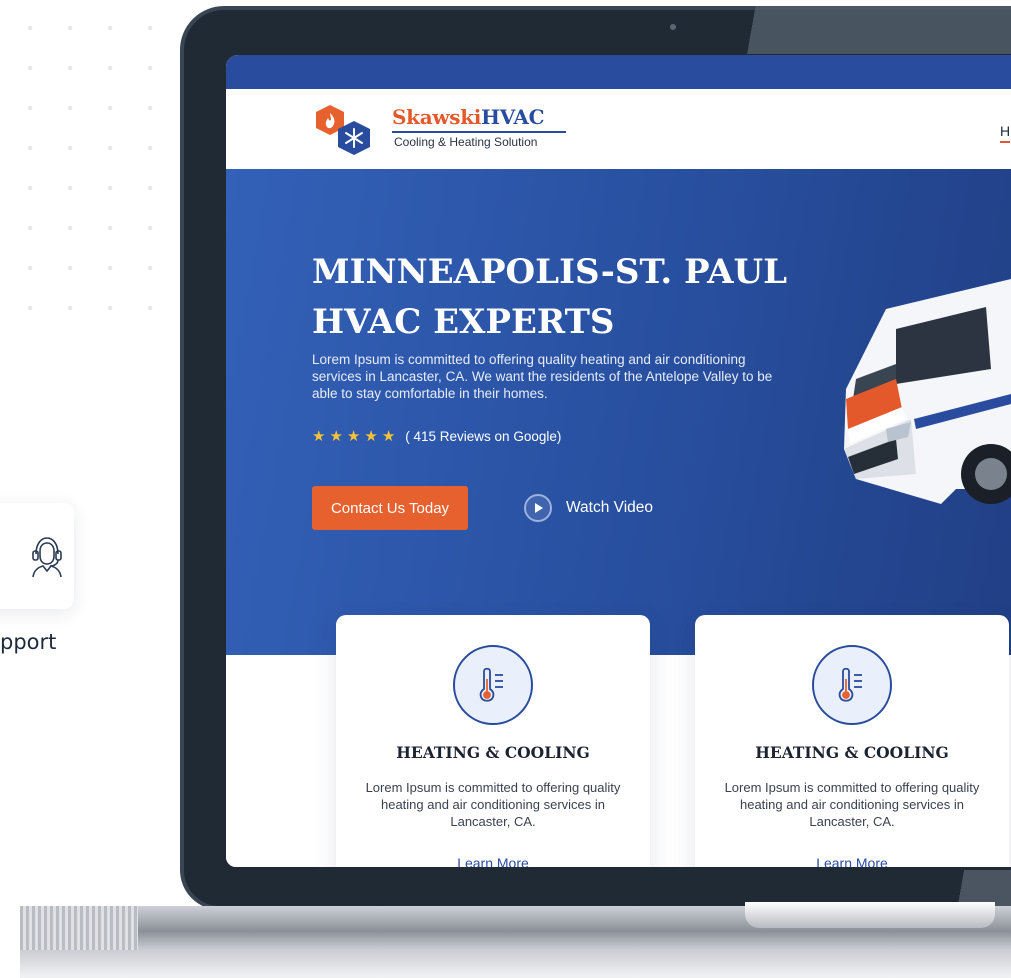 Image resolution: width=1011 pixels, height=978 pixels. What do you see at coordinates (79, 928) in the screenshot?
I see `laptop-ridge` at bounding box center [79, 928].